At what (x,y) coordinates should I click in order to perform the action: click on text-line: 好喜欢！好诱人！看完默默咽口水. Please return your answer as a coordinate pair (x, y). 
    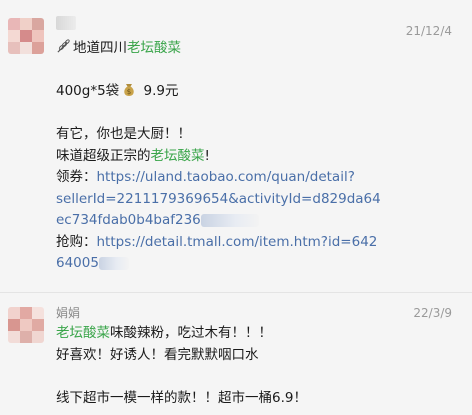
    Looking at the image, I should click on (157, 354).